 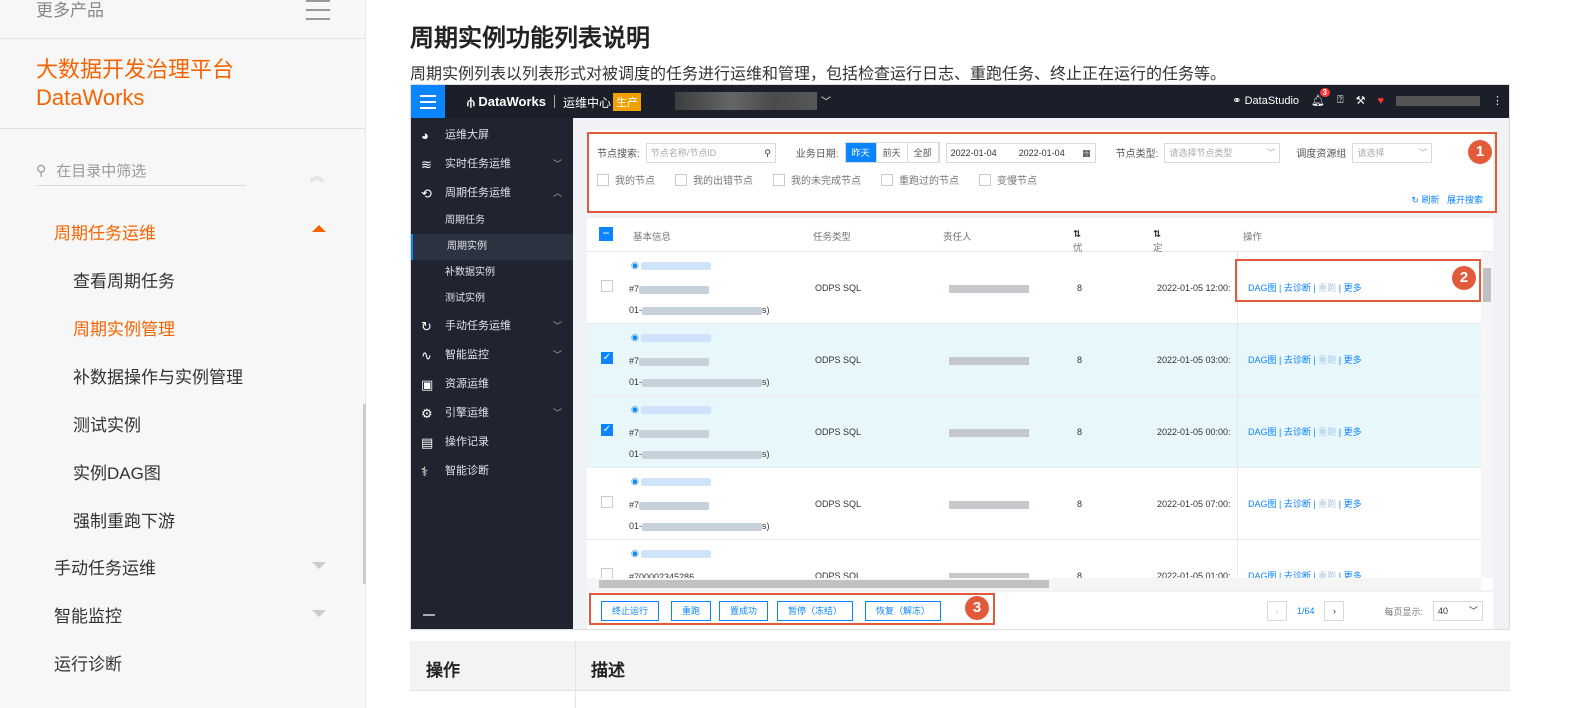 What do you see at coordinates (492, 247) in the screenshot?
I see `leftnav-item: 周期实例` at bounding box center [492, 247].